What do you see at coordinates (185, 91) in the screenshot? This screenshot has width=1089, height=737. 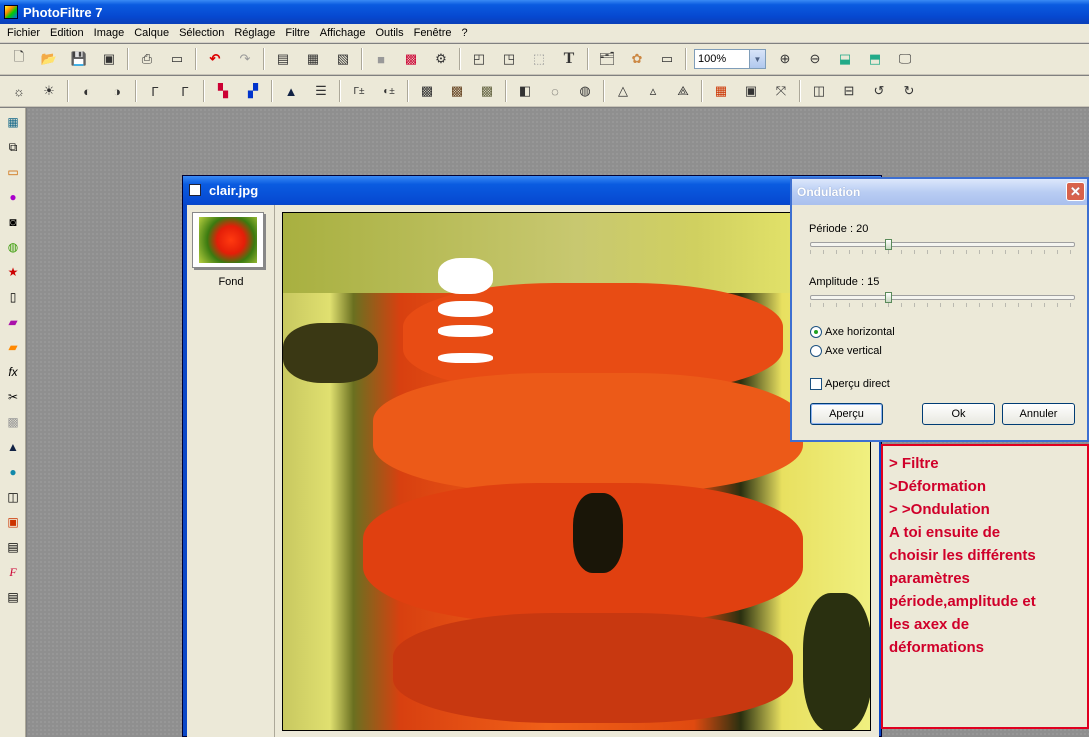 I see `gamma-up-icon: Γ` at bounding box center [185, 91].